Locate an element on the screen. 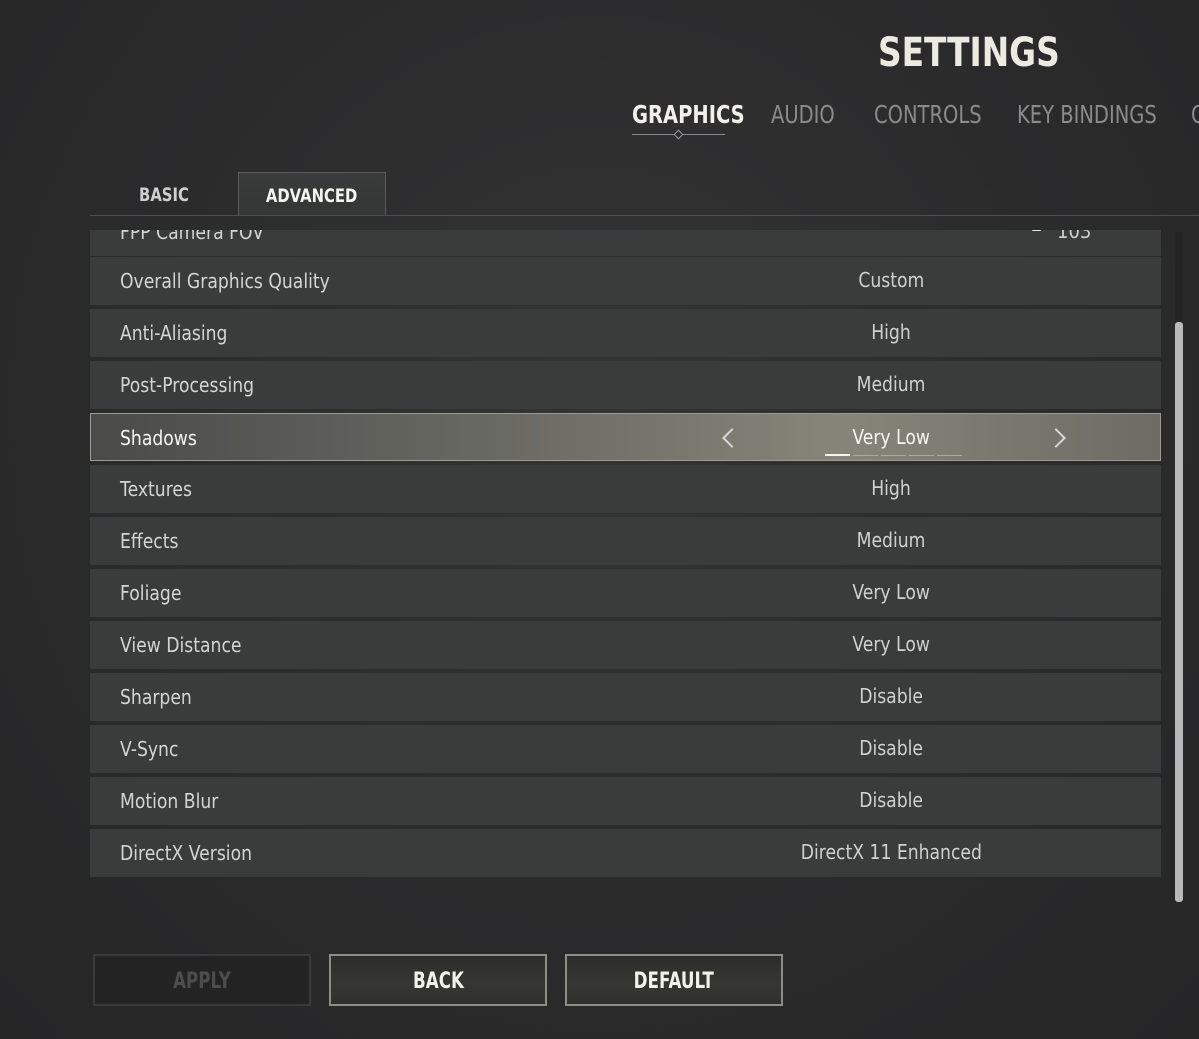 Image resolution: width=1199 pixels, height=1039 pixels. setting-row-sharpen: Sharpen Disable is located at coordinates (625, 697).